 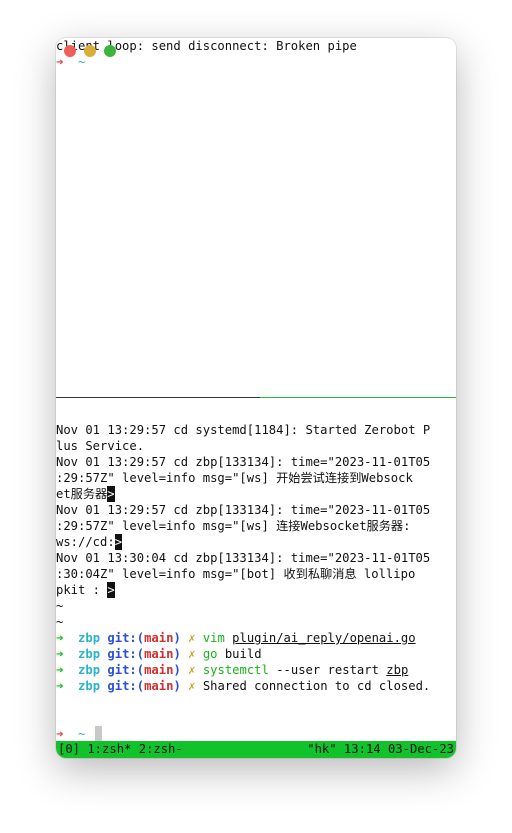 I want to click on text-cursor, so click(x=98, y=734).